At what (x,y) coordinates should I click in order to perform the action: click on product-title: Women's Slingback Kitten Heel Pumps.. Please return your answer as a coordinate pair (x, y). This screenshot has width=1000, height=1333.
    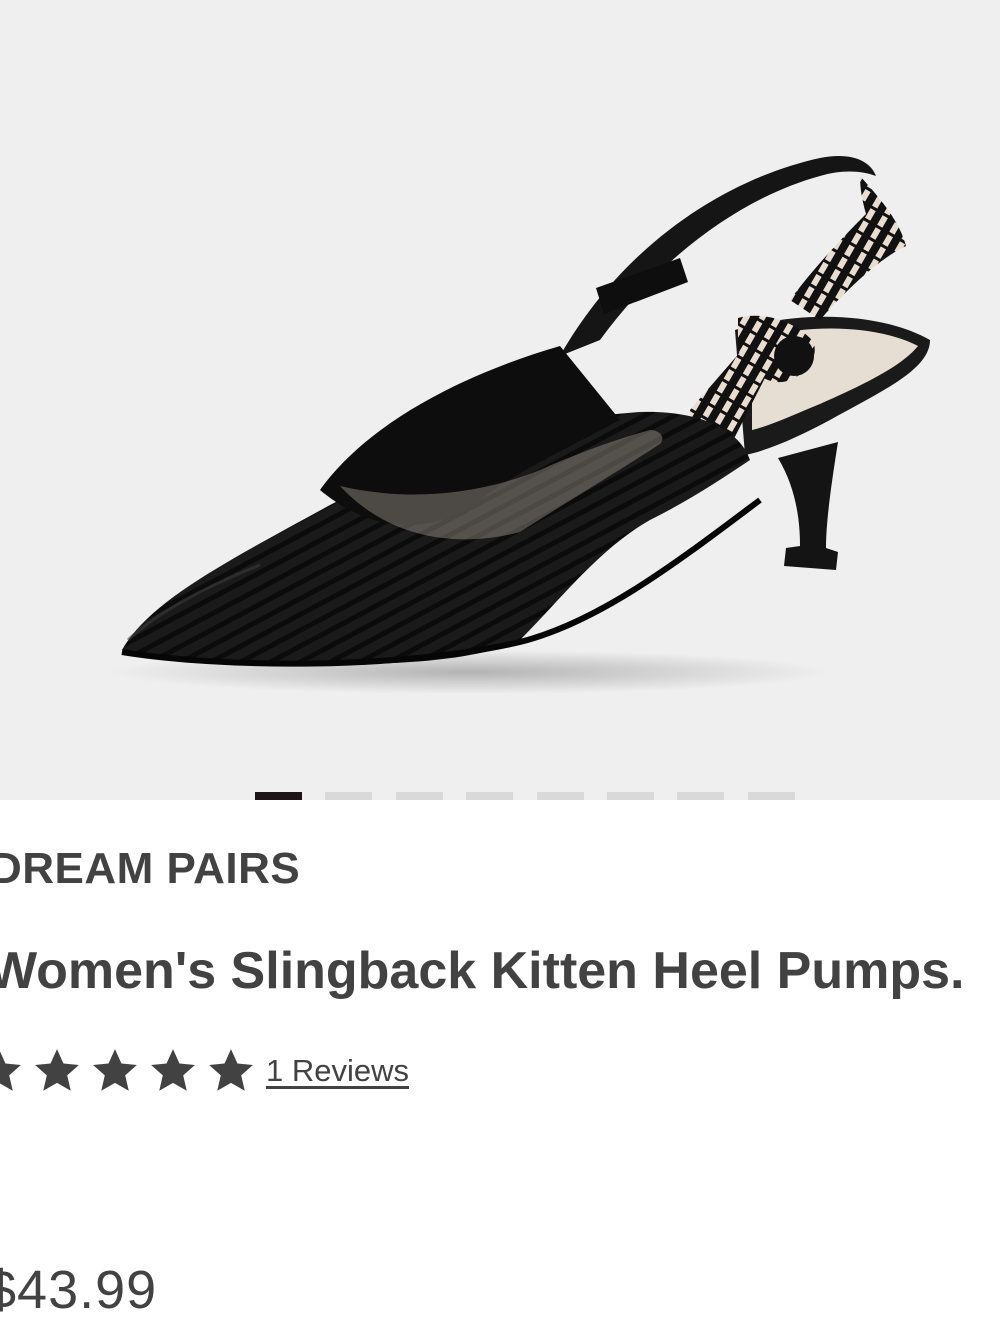
    Looking at the image, I should click on (482, 971).